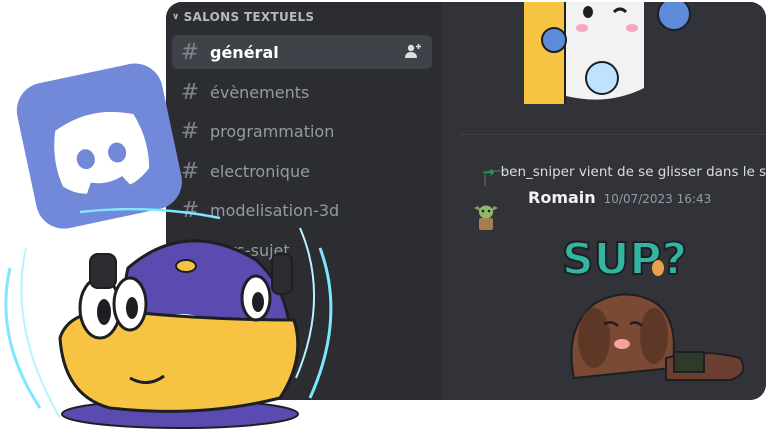 The image size is (768, 440). What do you see at coordinates (244, 52) in the screenshot?
I see `channel-label: général` at bounding box center [244, 52].